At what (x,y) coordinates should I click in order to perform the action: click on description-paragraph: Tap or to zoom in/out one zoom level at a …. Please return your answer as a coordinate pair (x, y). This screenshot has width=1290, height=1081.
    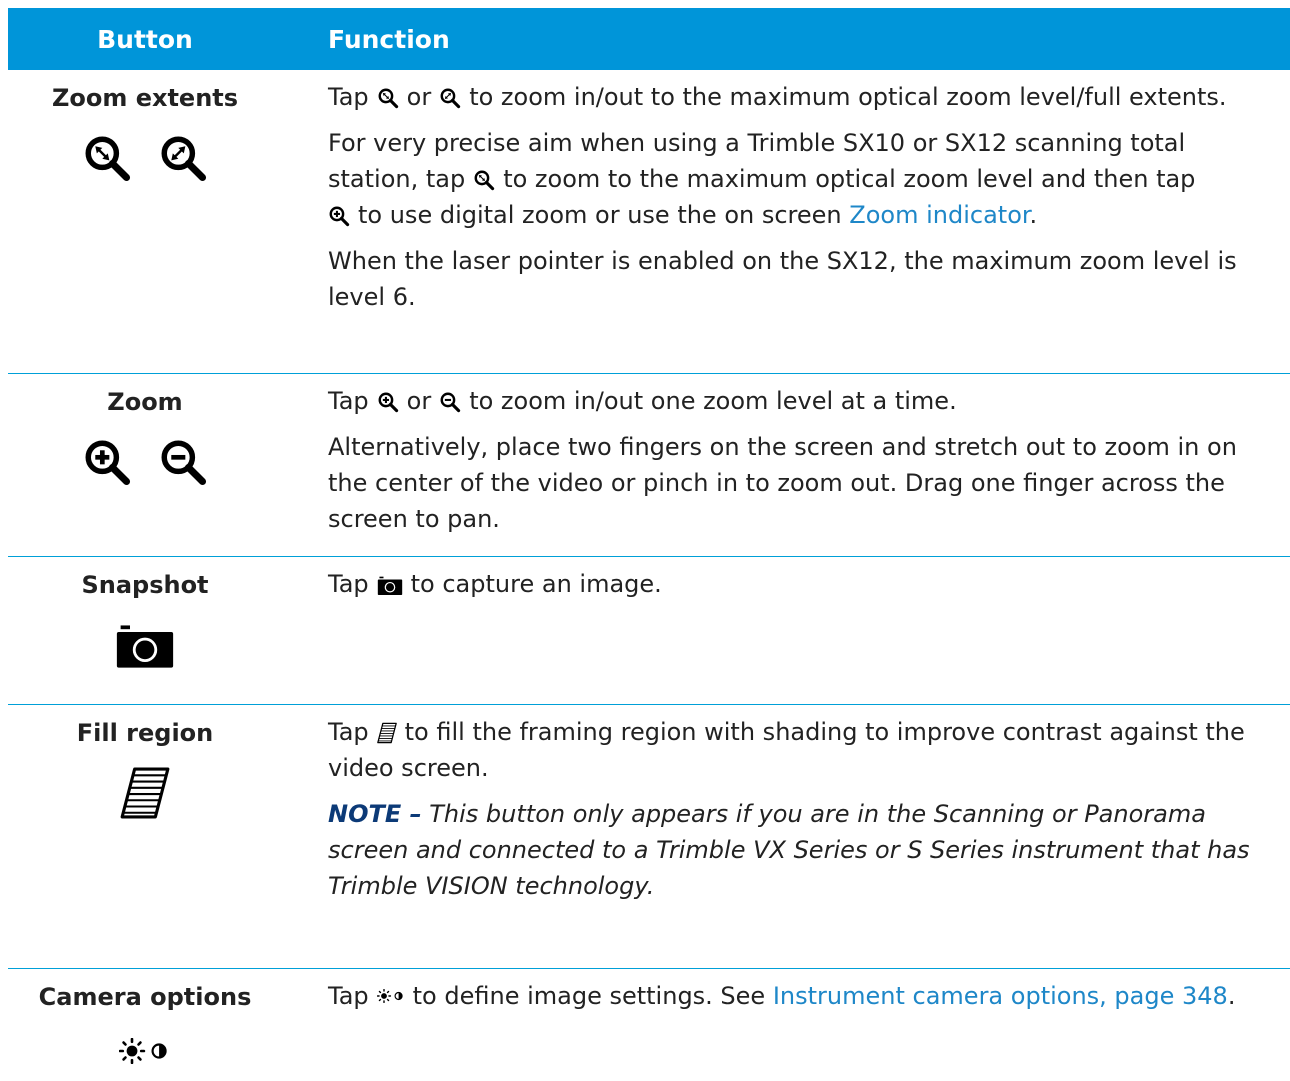
    Looking at the image, I should click on (794, 401).